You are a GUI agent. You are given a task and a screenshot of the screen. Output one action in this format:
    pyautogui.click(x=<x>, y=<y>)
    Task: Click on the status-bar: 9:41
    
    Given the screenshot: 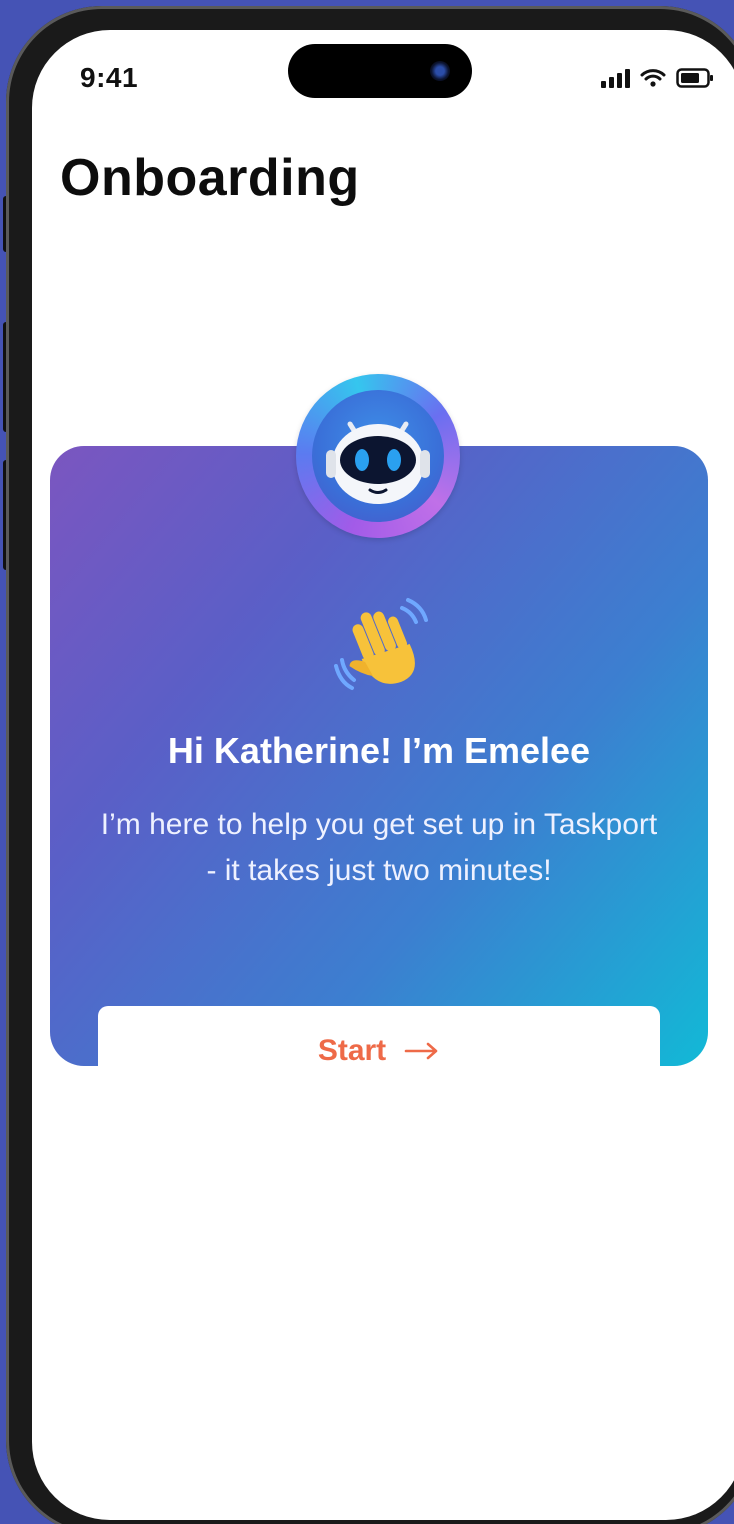 What is the action you would take?
    pyautogui.click(x=383, y=75)
    